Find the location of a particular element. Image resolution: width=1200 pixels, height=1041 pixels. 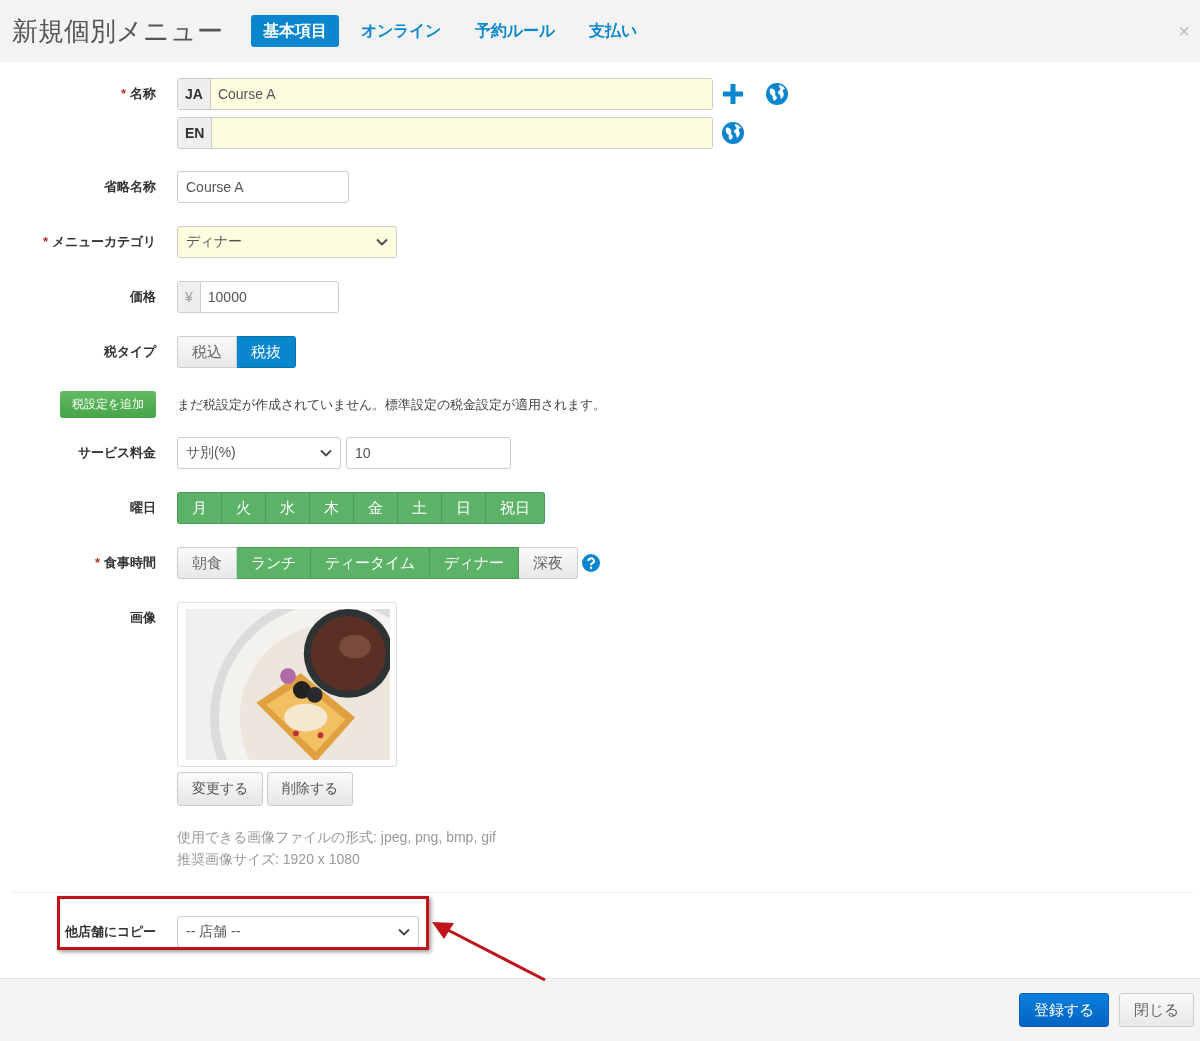

image-button: 削除する is located at coordinates (310, 789).